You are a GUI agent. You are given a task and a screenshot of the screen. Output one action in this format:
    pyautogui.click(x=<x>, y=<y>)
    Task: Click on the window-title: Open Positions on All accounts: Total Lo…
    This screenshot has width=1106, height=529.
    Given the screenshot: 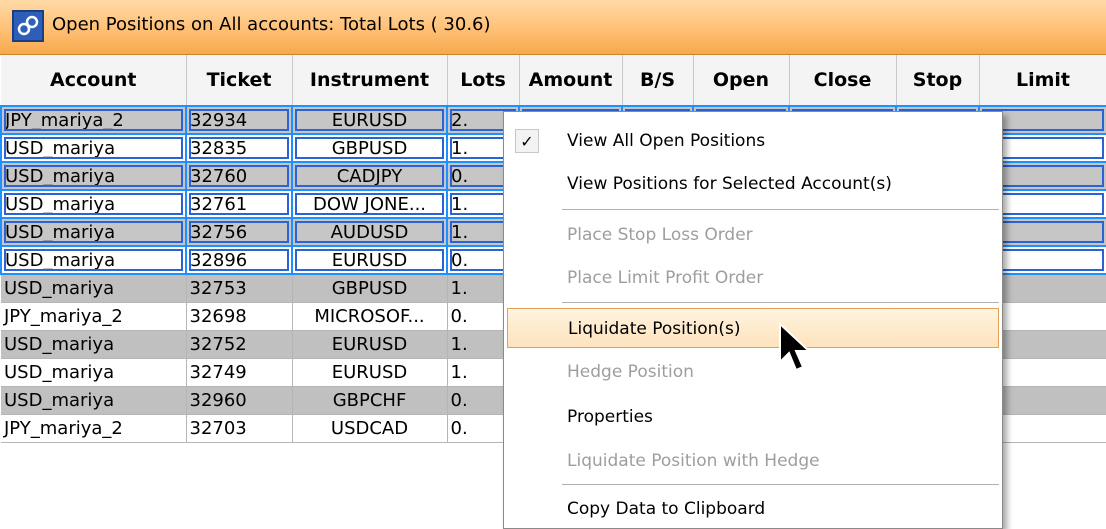 What is the action you would take?
    pyautogui.click(x=271, y=24)
    